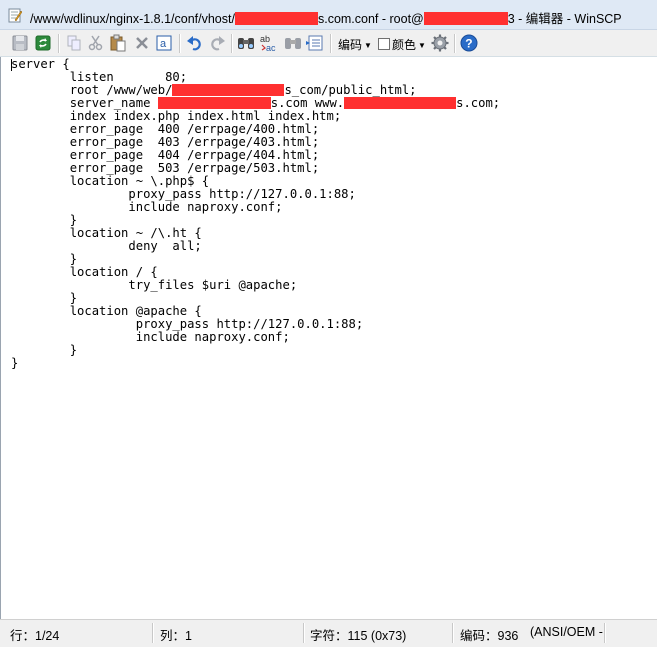  I want to click on status-character: 字符：115 (0x73), so click(358, 636).